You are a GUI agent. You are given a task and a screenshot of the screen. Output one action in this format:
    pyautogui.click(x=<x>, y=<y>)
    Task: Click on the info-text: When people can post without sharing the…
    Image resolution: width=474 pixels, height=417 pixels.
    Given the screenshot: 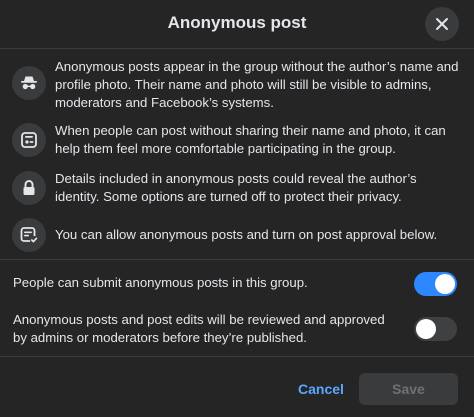 What is the action you would take?
    pyautogui.click(x=250, y=139)
    